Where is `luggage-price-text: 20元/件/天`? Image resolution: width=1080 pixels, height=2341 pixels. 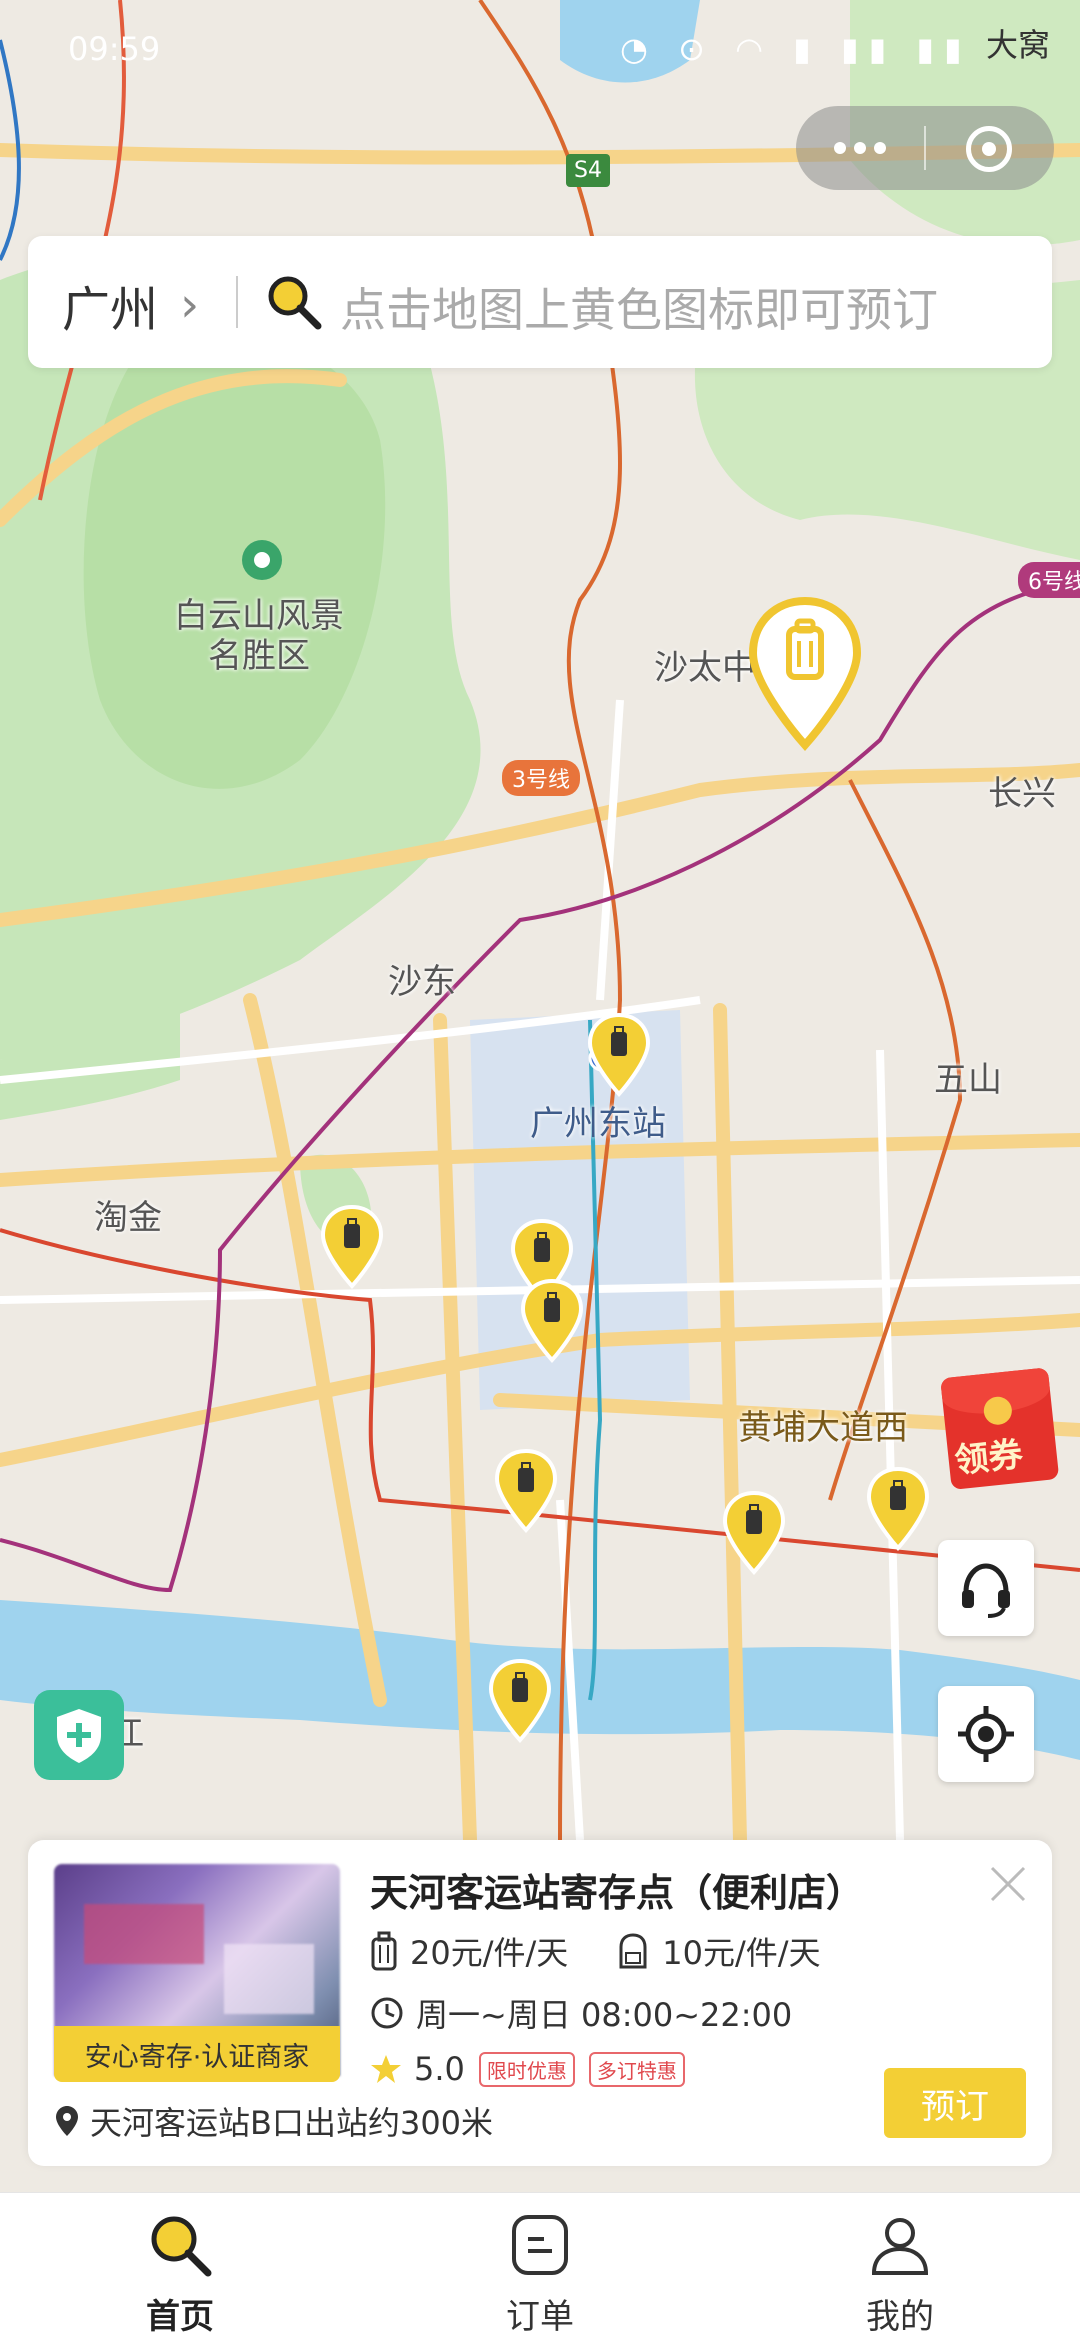
luggage-price-text: 20元/件/天 is located at coordinates (489, 1953).